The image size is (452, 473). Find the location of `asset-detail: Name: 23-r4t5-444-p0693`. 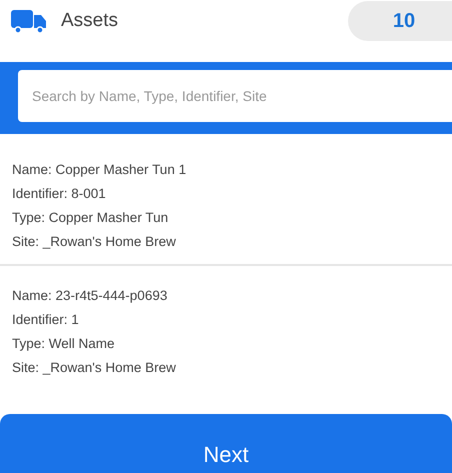

asset-detail: Name: 23-r4t5-444-p0693 is located at coordinates (90, 296).